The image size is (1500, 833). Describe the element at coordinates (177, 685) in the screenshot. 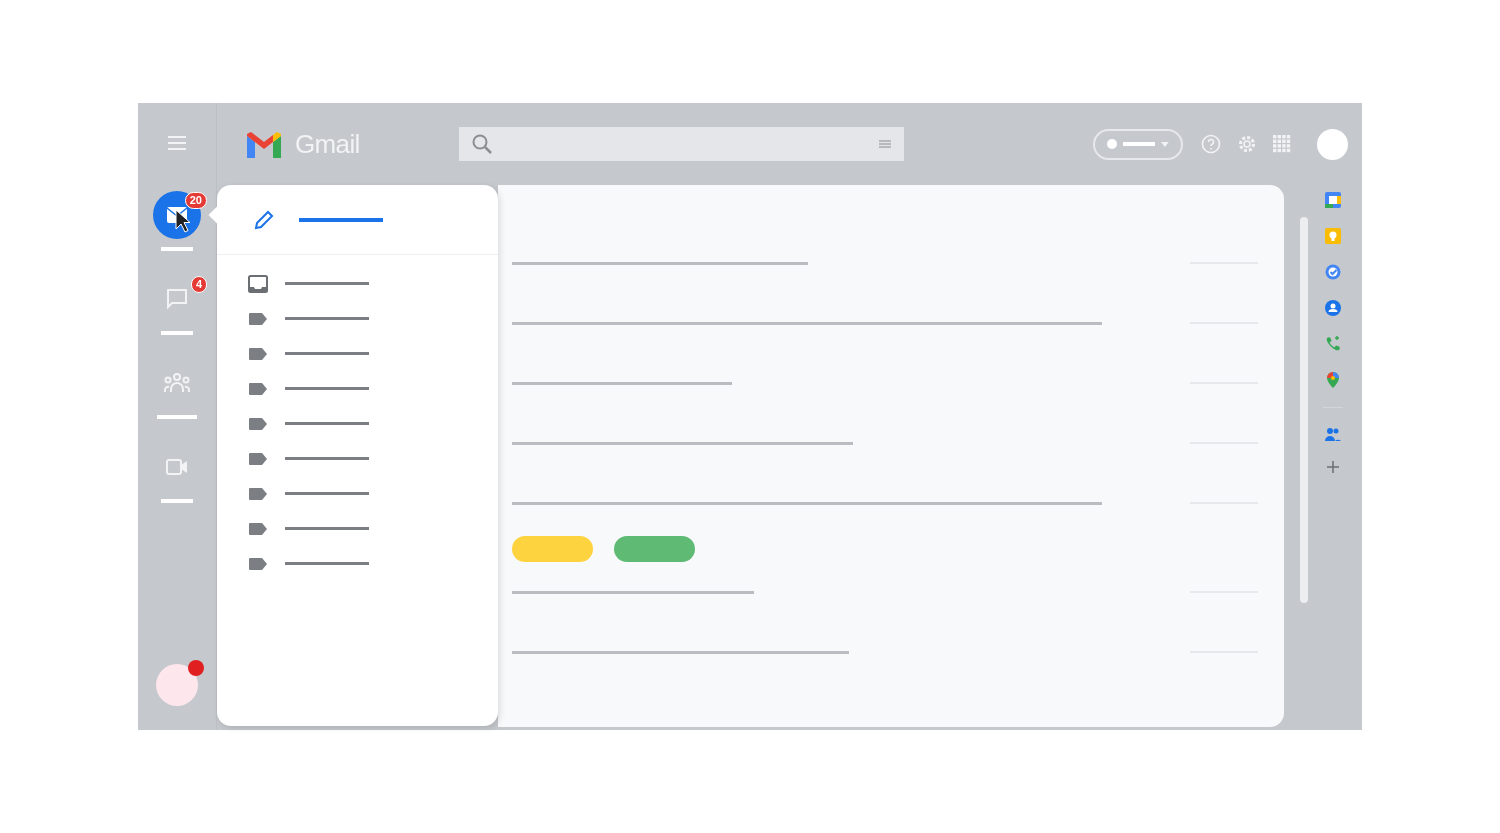

I see `avatar-button` at that location.